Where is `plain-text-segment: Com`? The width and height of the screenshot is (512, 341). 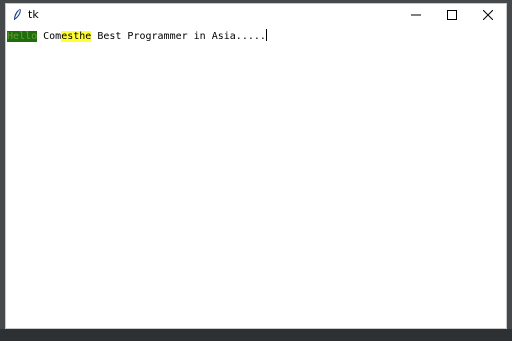
plain-text-segment: Com is located at coordinates (49, 36).